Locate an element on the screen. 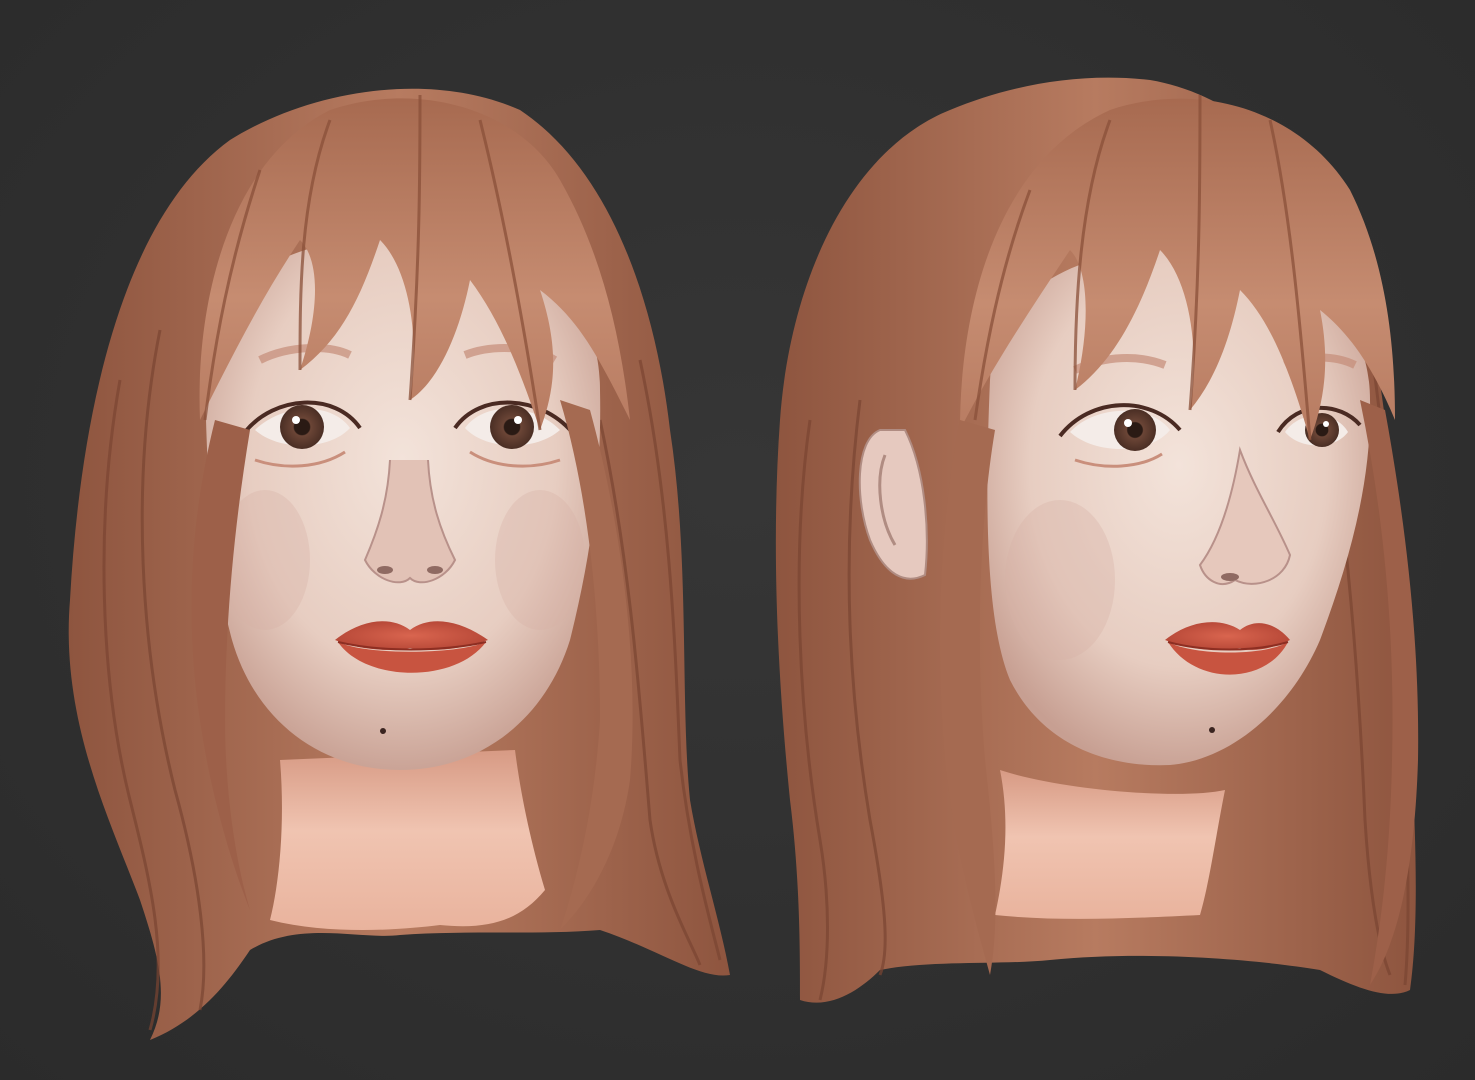  front-neck is located at coordinates (407, 840).